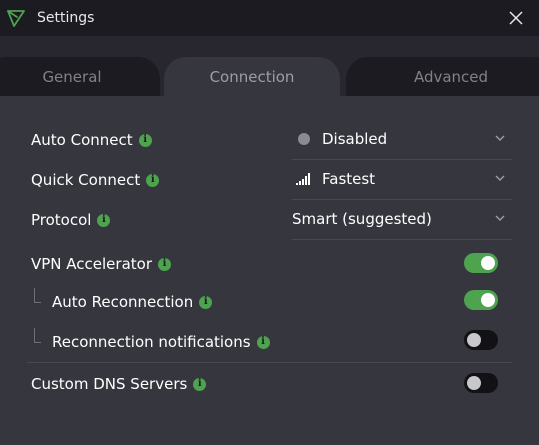 This screenshot has height=445, width=539. Describe the element at coordinates (82, 140) in the screenshot. I see `auto-connect-text: Auto Connect` at that location.